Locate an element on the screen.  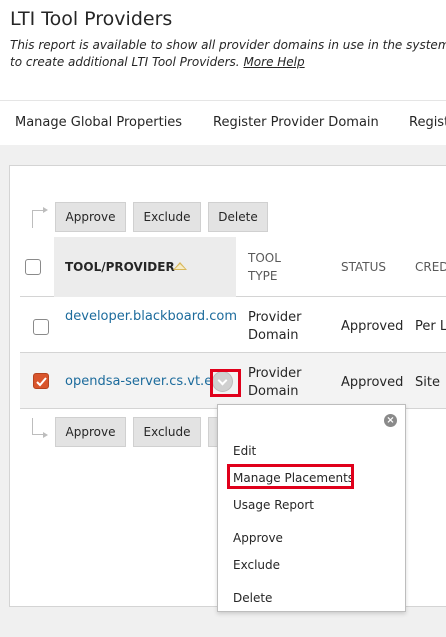
bulk-action-arrow-top-icon is located at coordinates (40, 217).